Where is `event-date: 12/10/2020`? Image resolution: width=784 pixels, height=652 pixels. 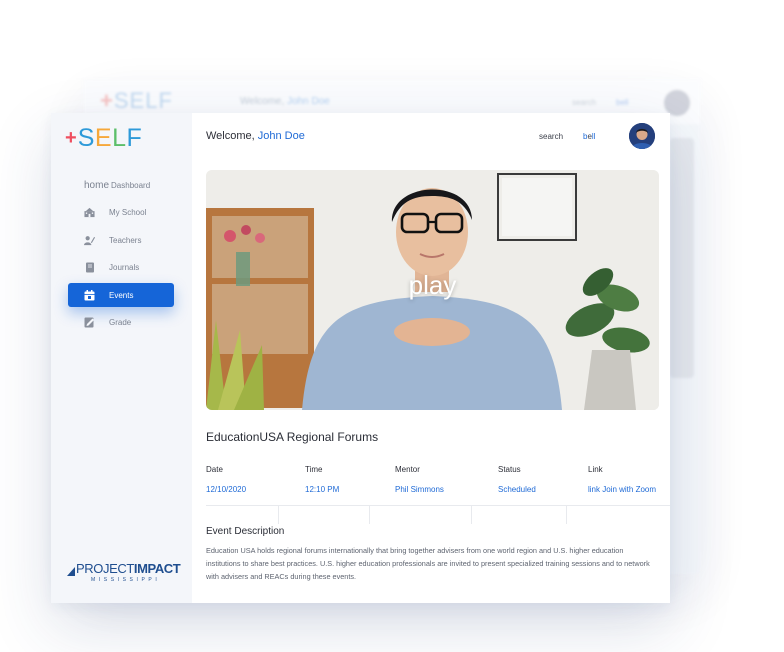 event-date: 12/10/2020 is located at coordinates (226, 489).